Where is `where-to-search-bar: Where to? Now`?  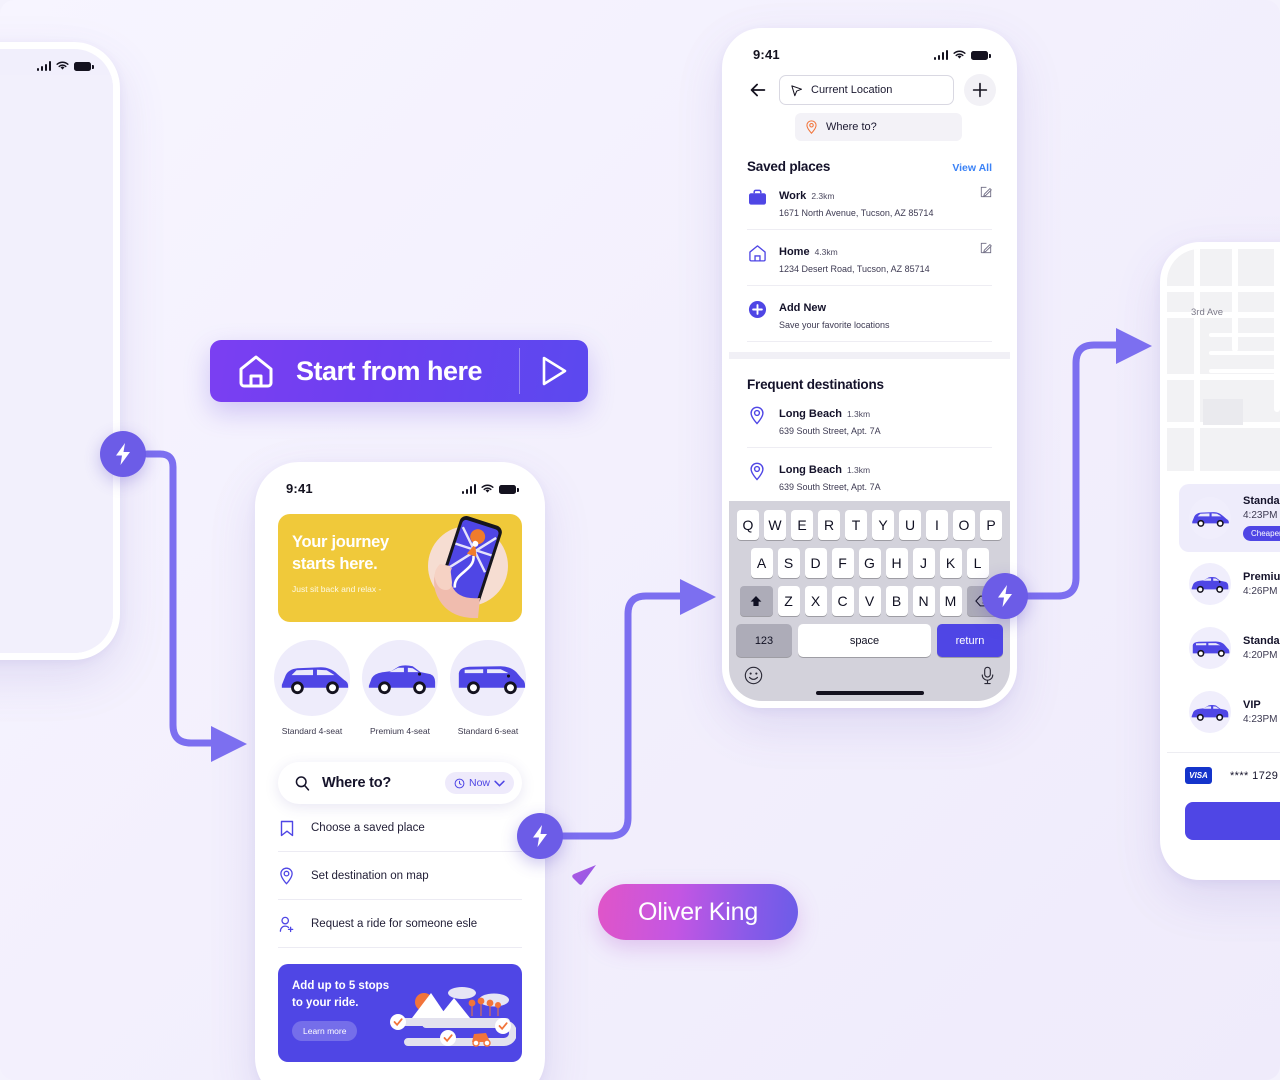
where-to-search-bar: Where to? Now is located at coordinates (400, 783).